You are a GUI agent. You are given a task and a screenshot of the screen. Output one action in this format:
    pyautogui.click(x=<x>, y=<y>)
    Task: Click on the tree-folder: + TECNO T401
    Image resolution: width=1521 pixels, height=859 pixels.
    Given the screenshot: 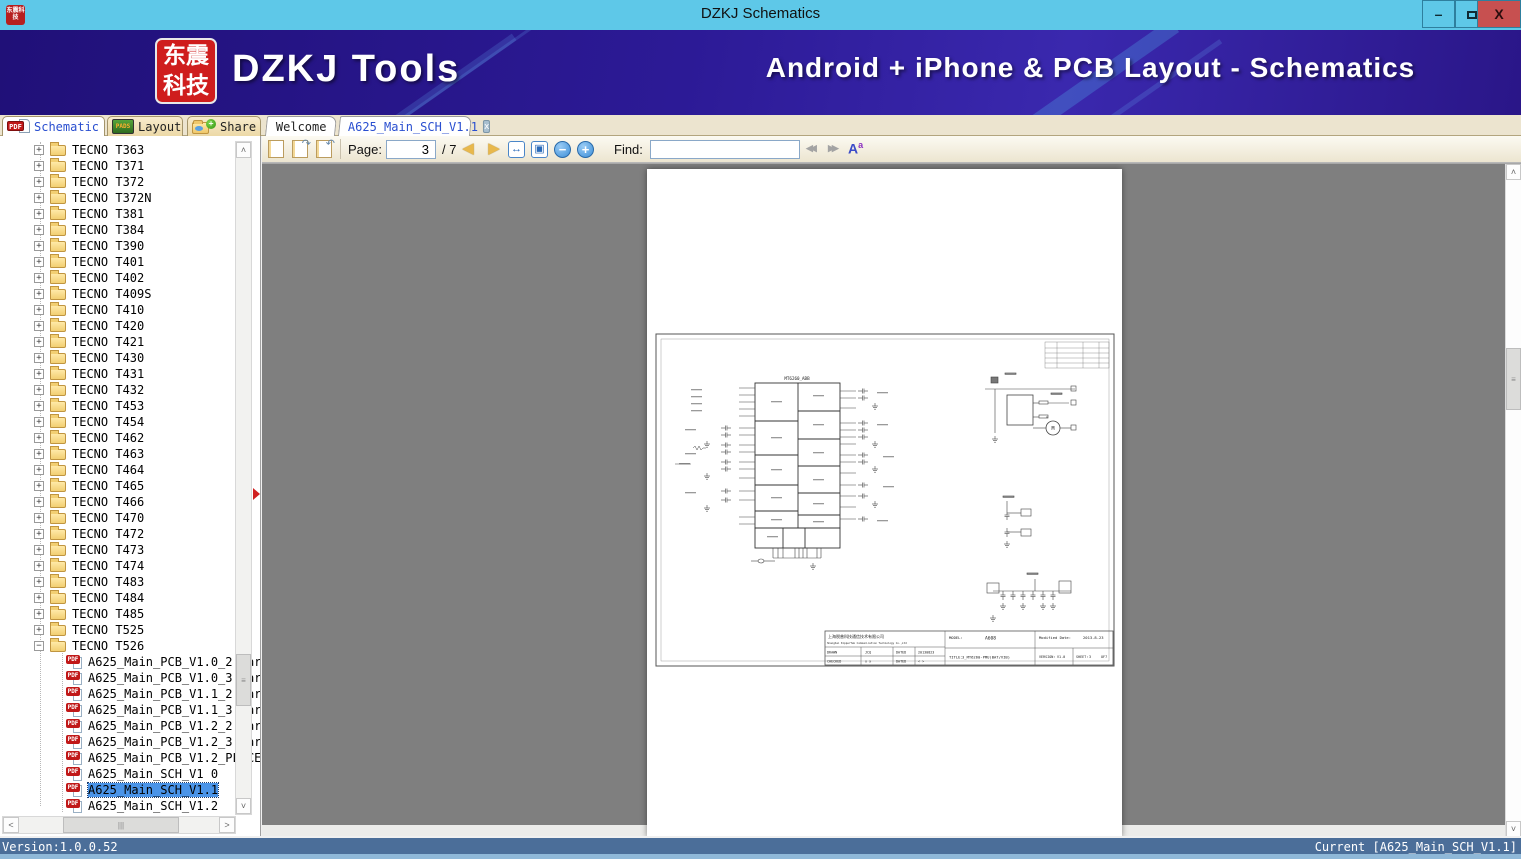 What is the action you would take?
    pyautogui.click(x=118, y=262)
    